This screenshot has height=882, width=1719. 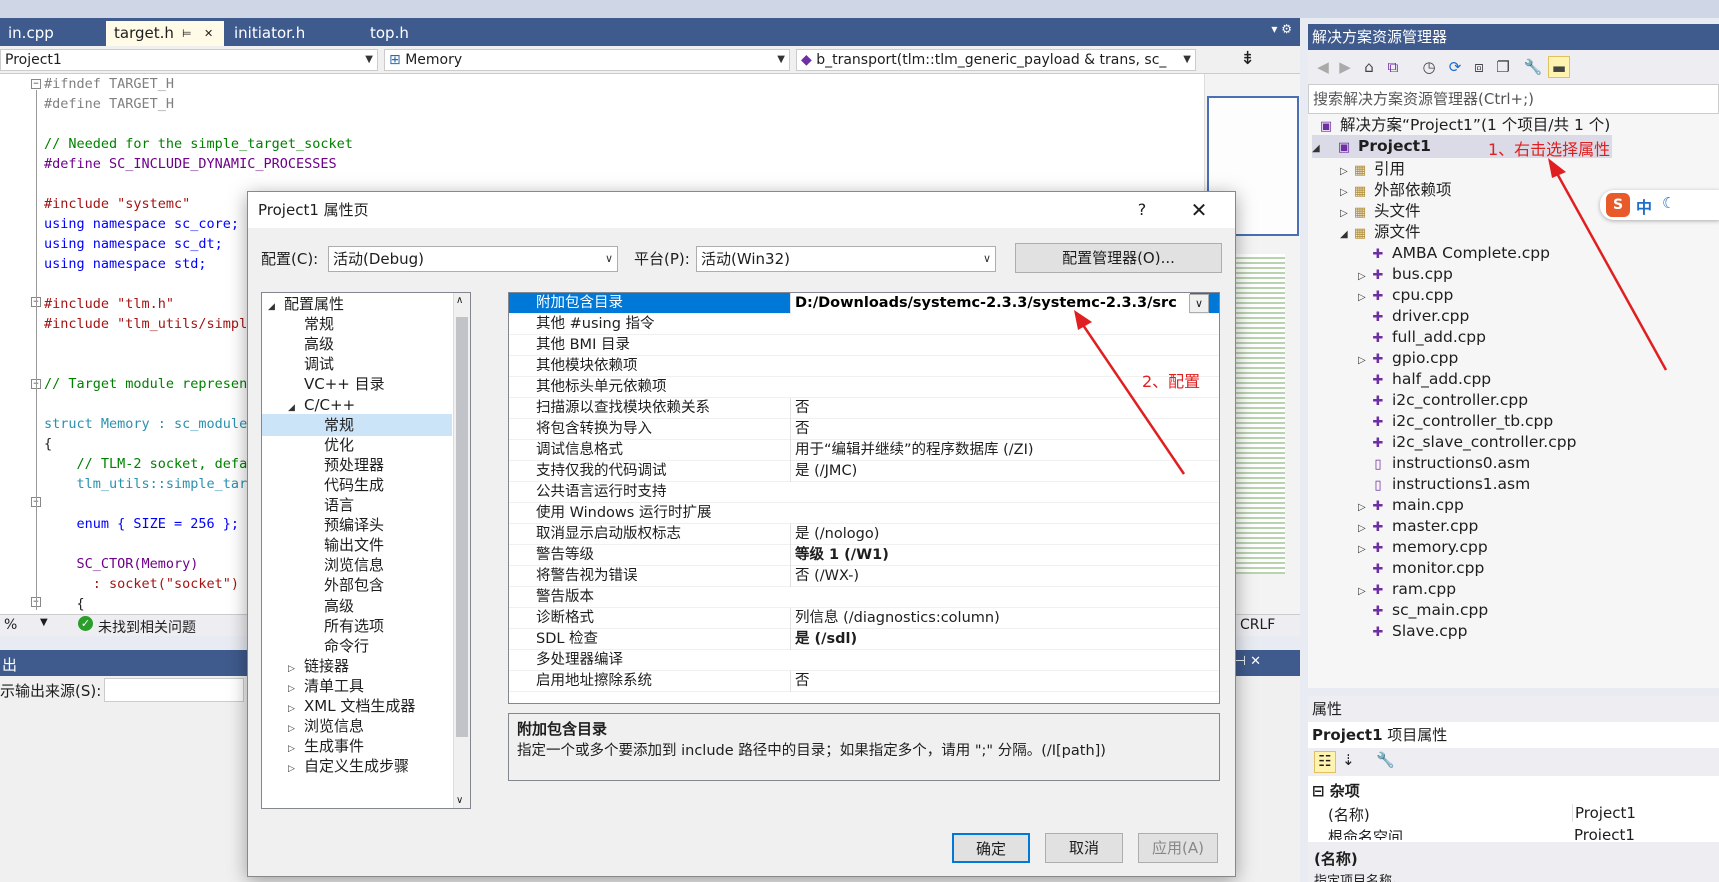 What do you see at coordinates (198, 144) in the screenshot?
I see `code-line: // Needed for the simple_target_socket` at bounding box center [198, 144].